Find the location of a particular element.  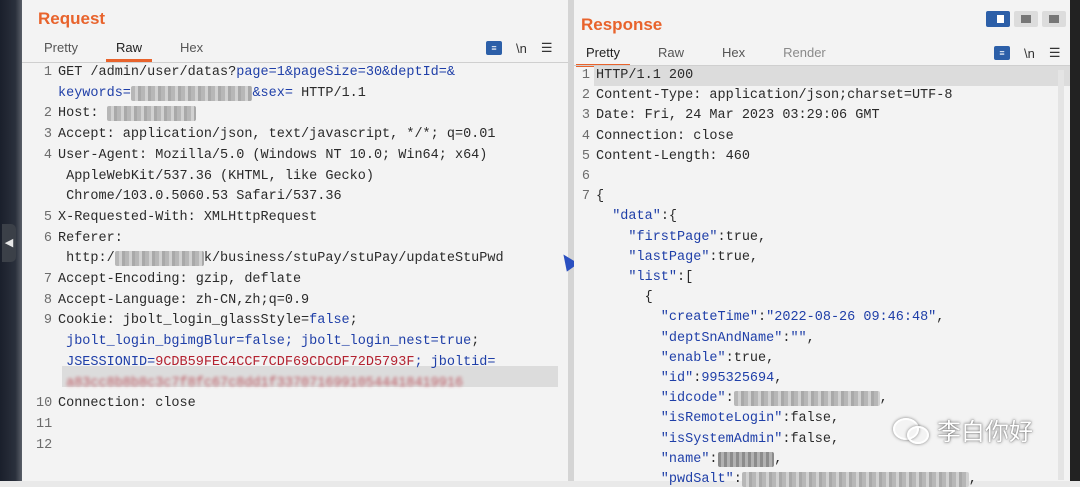

request-code-token: ; jbolt_login_nest= is located at coordinates (361, 342).